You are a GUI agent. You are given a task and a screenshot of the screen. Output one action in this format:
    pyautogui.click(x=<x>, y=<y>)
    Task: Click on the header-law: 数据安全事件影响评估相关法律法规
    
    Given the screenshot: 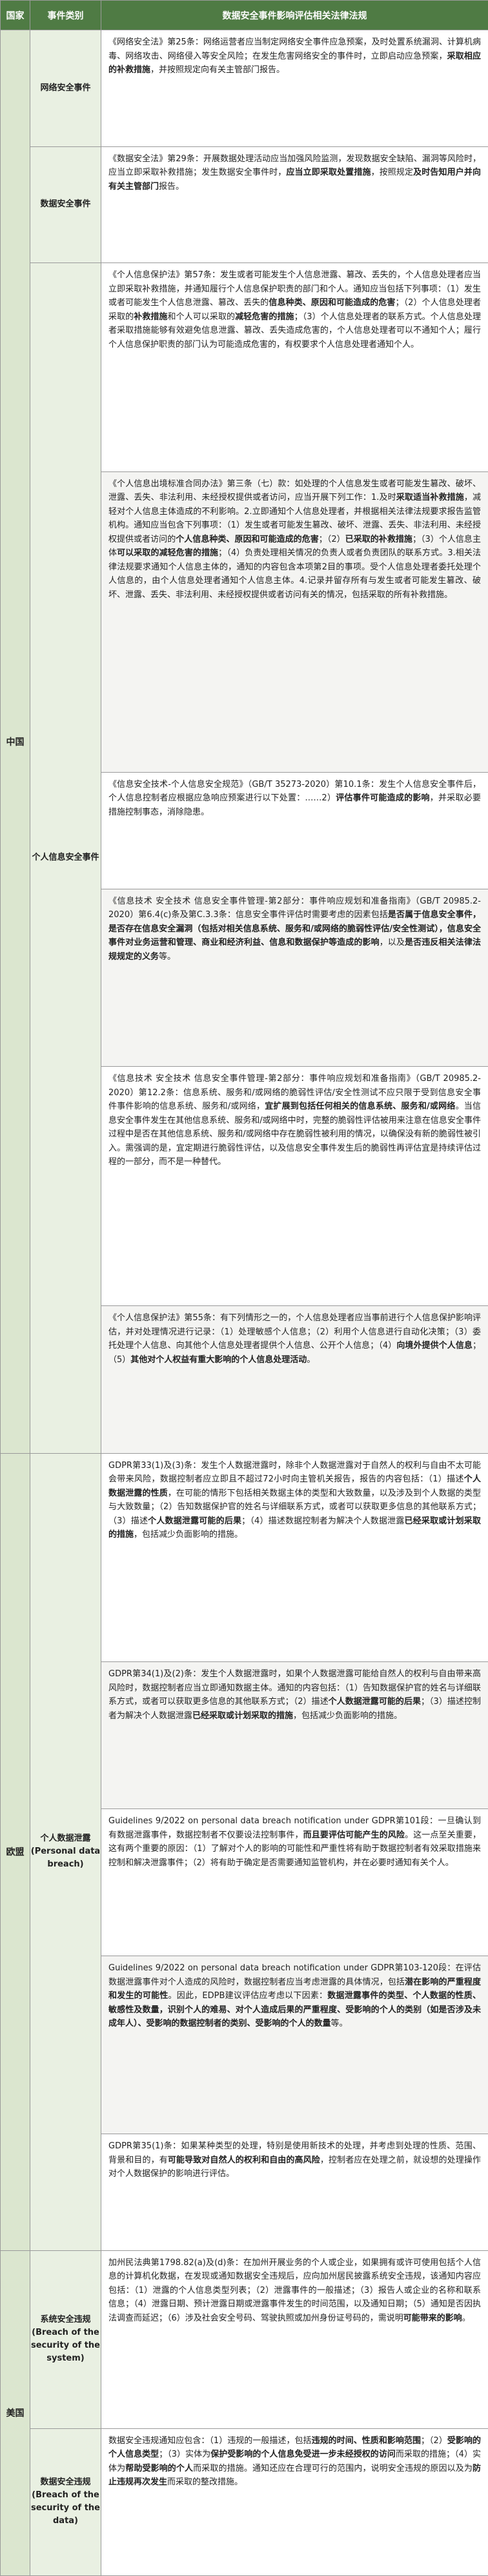 What is the action you would take?
    pyautogui.click(x=294, y=15)
    